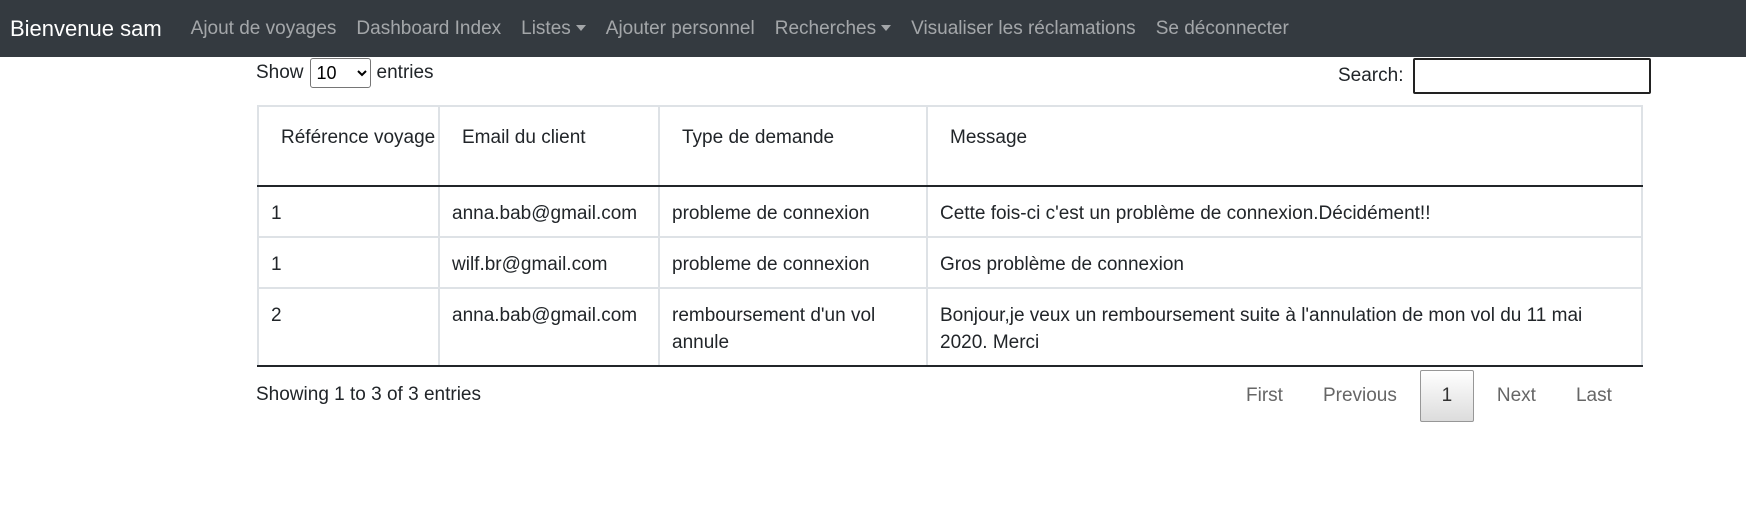 The width and height of the screenshot is (1746, 513). Describe the element at coordinates (1516, 396) in the screenshot. I see `pagination-next-button: Next` at that location.